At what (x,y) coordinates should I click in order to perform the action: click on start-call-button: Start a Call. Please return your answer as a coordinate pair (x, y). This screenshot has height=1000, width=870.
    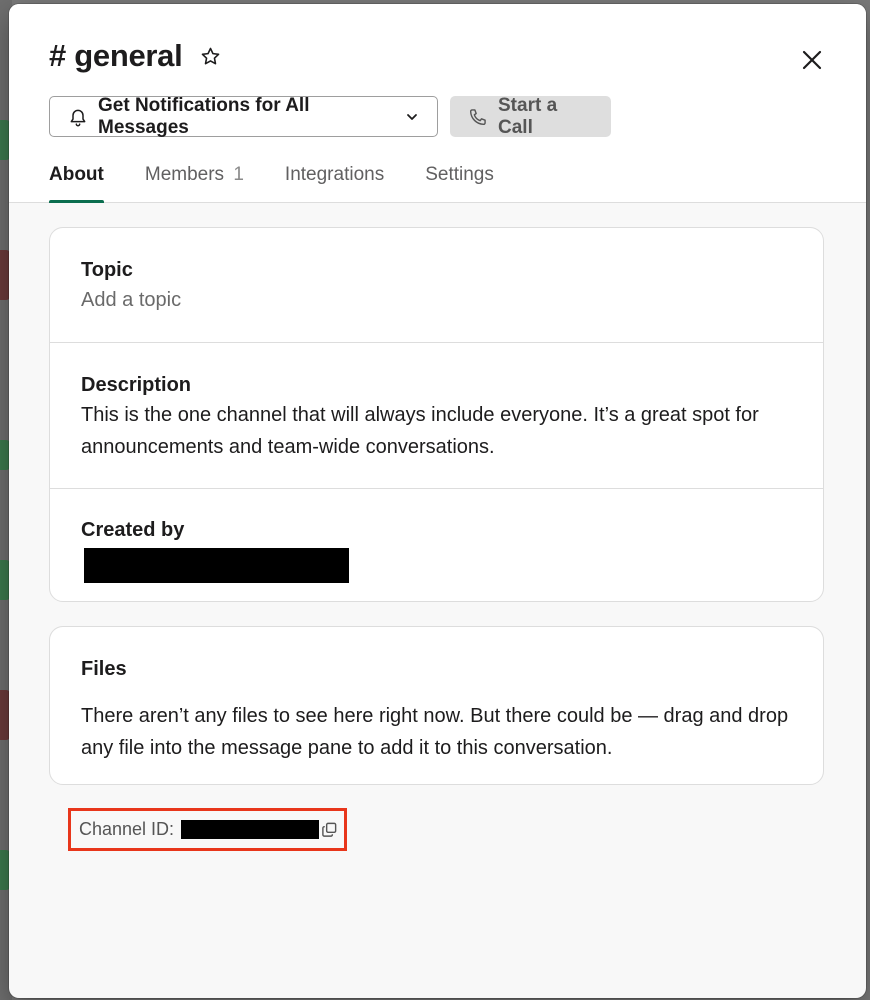
    Looking at the image, I should click on (530, 116).